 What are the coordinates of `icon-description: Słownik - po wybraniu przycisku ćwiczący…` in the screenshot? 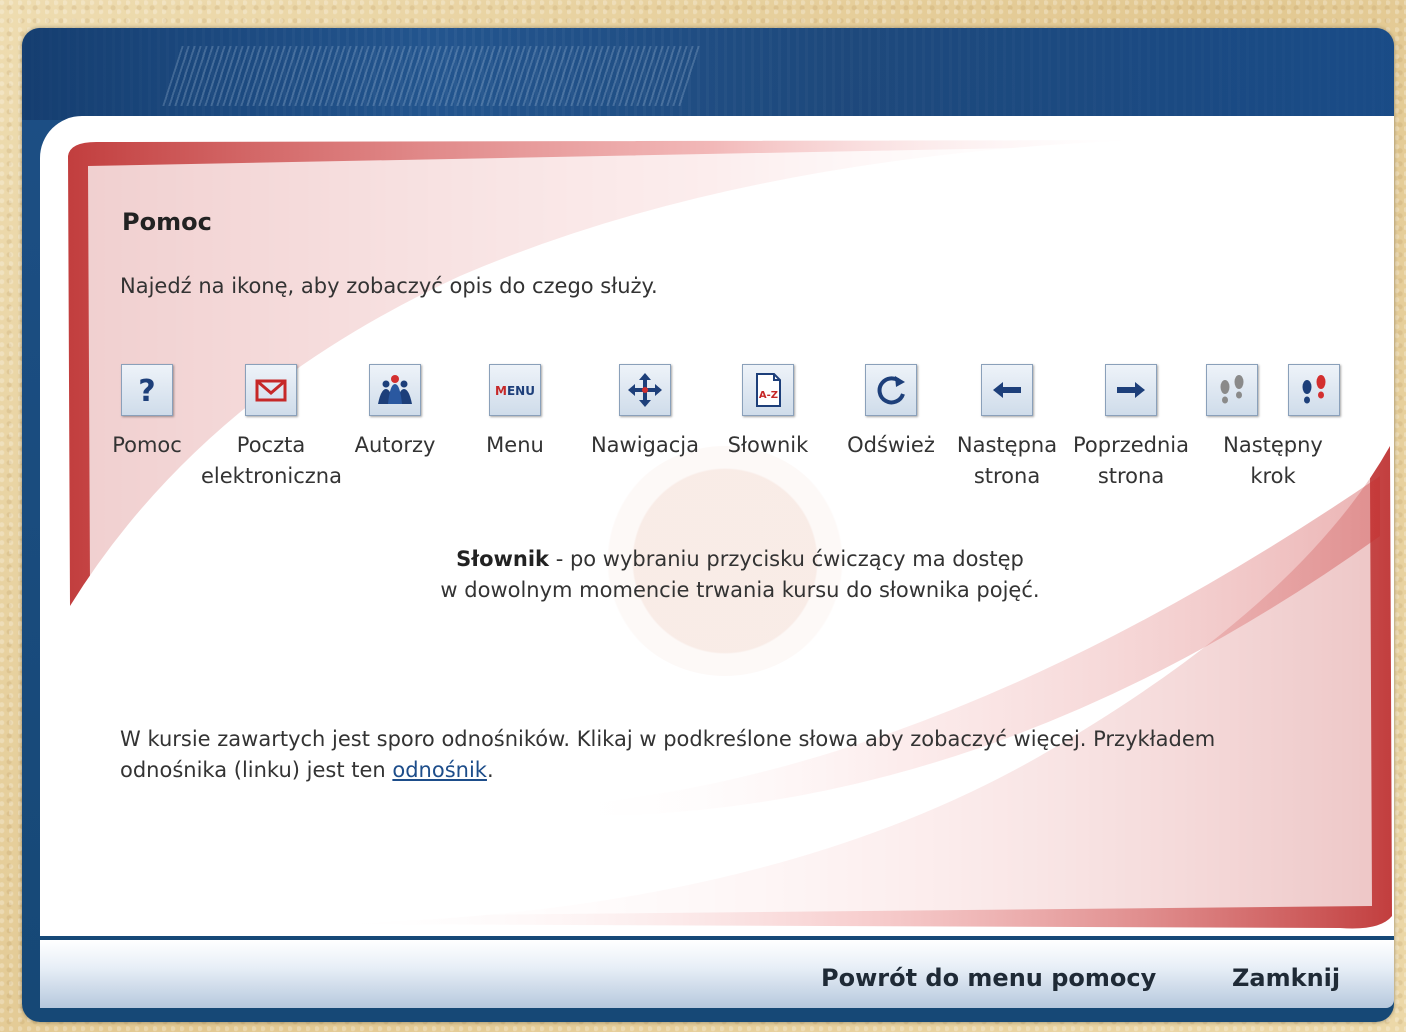 It's located at (740, 575).